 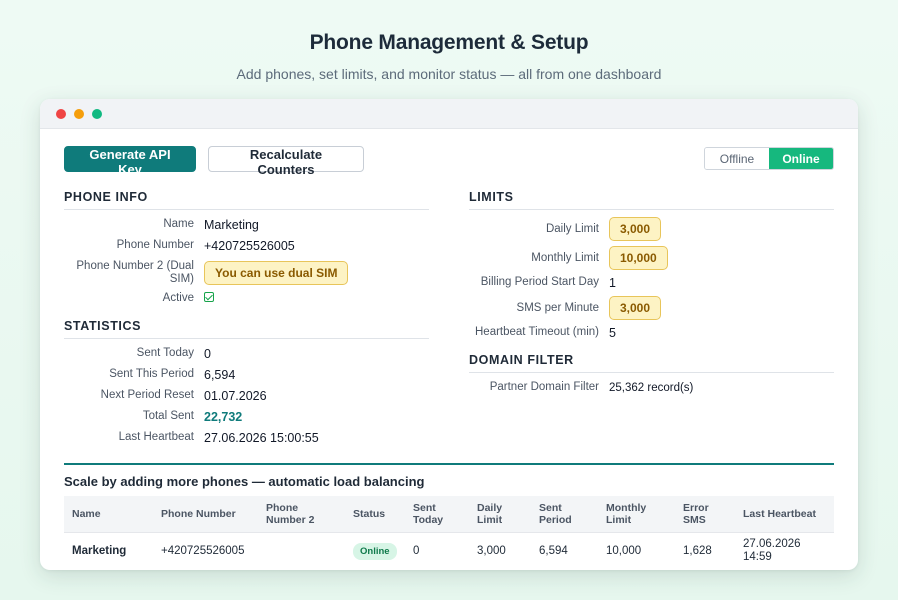 What do you see at coordinates (161, 224) in the screenshot?
I see `name-row: Name Marketing` at bounding box center [161, 224].